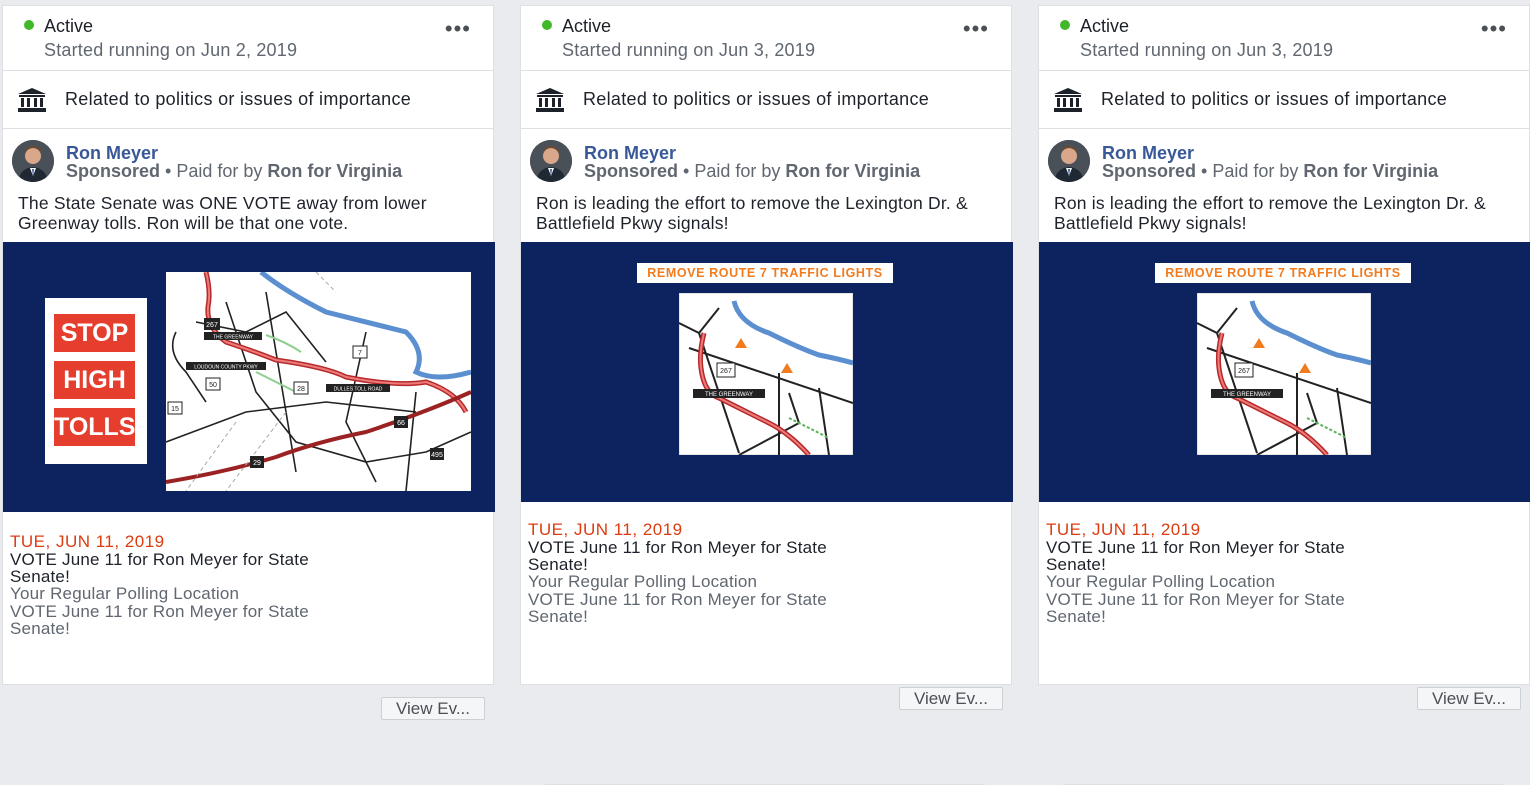  I want to click on stop-word: HIGH, so click(94, 380).